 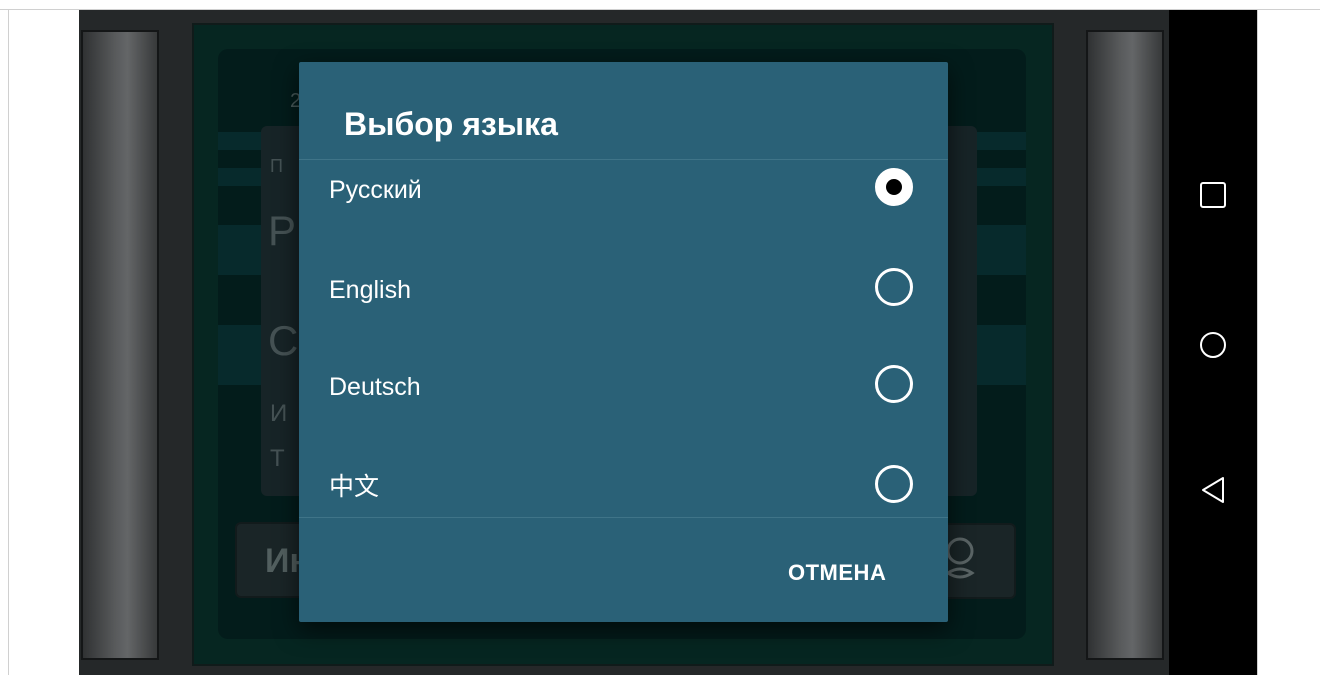 What do you see at coordinates (1257, 342) in the screenshot?
I see `frame-border-right` at bounding box center [1257, 342].